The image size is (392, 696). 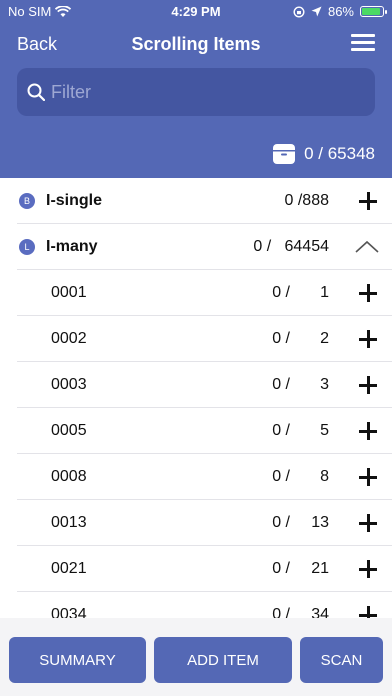 I want to click on status-bar: No SIM 4:29 PM 86%, so click(x=196, y=12).